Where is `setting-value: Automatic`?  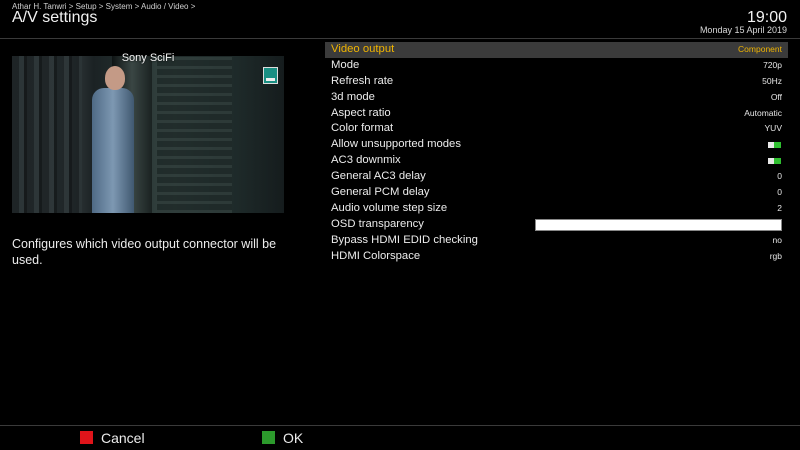
setting-value: Automatic is located at coordinates (763, 112).